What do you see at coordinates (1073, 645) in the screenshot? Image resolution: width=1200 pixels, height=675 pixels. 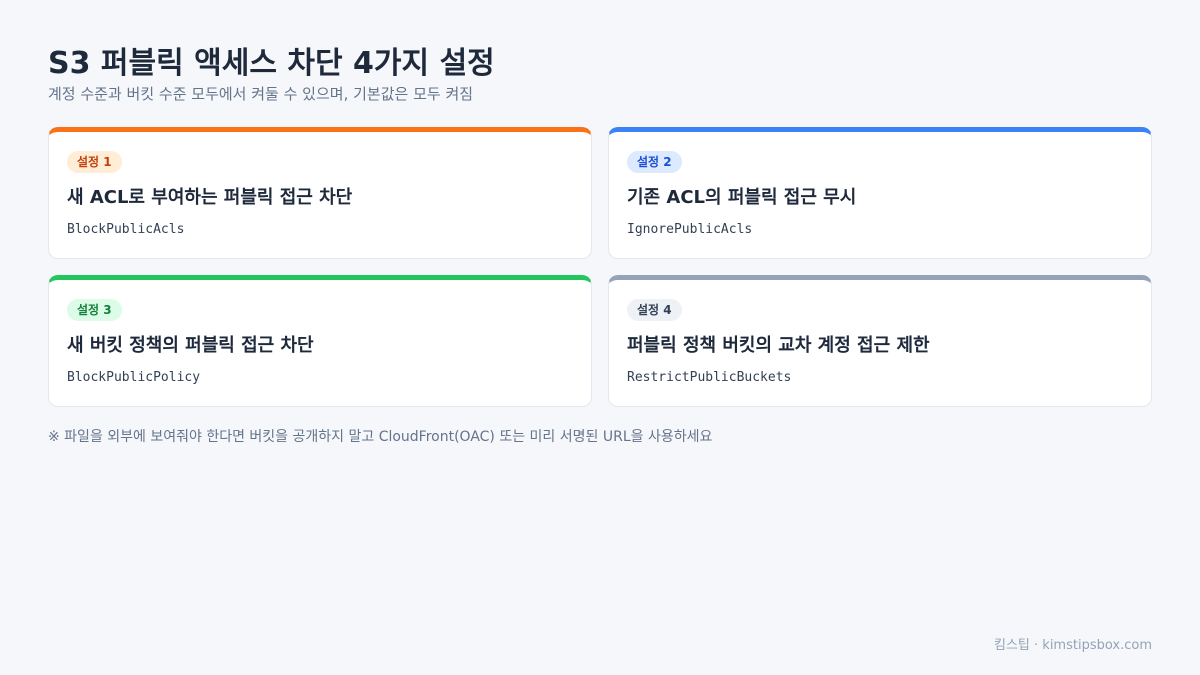 I see `site-credit: 킴스팁 · kimstipsbox.com` at bounding box center [1073, 645].